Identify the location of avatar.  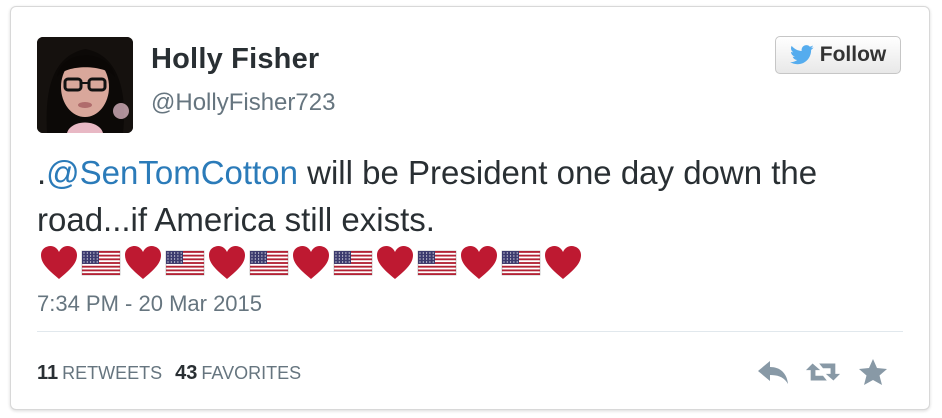
(85, 85).